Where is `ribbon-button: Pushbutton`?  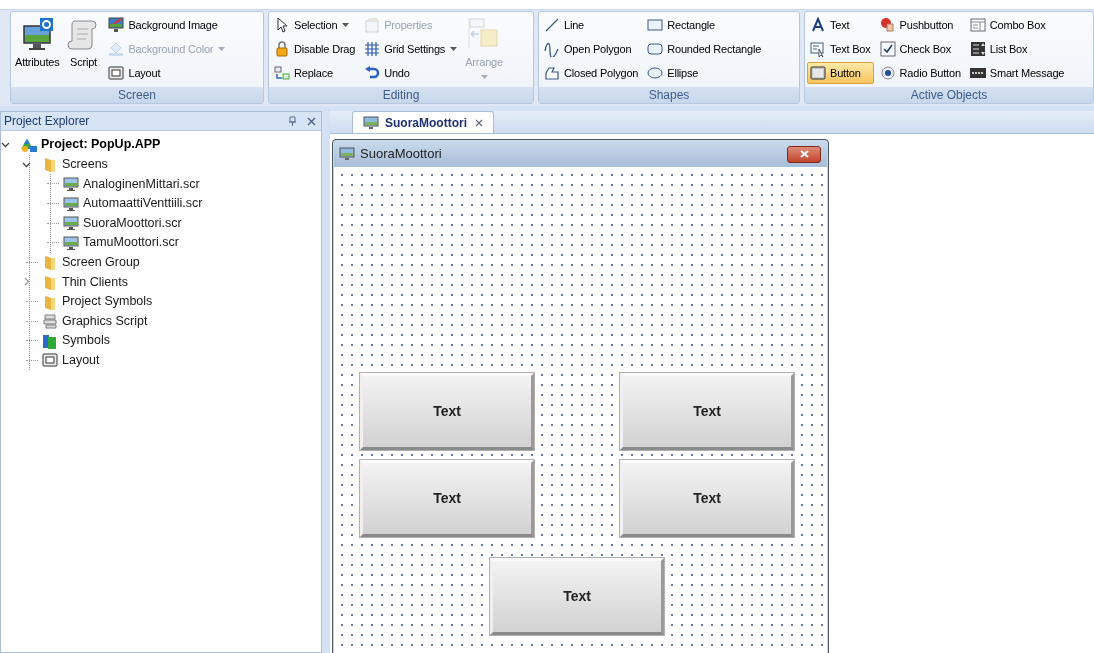
ribbon-button: Pushbutton is located at coordinates (920, 25).